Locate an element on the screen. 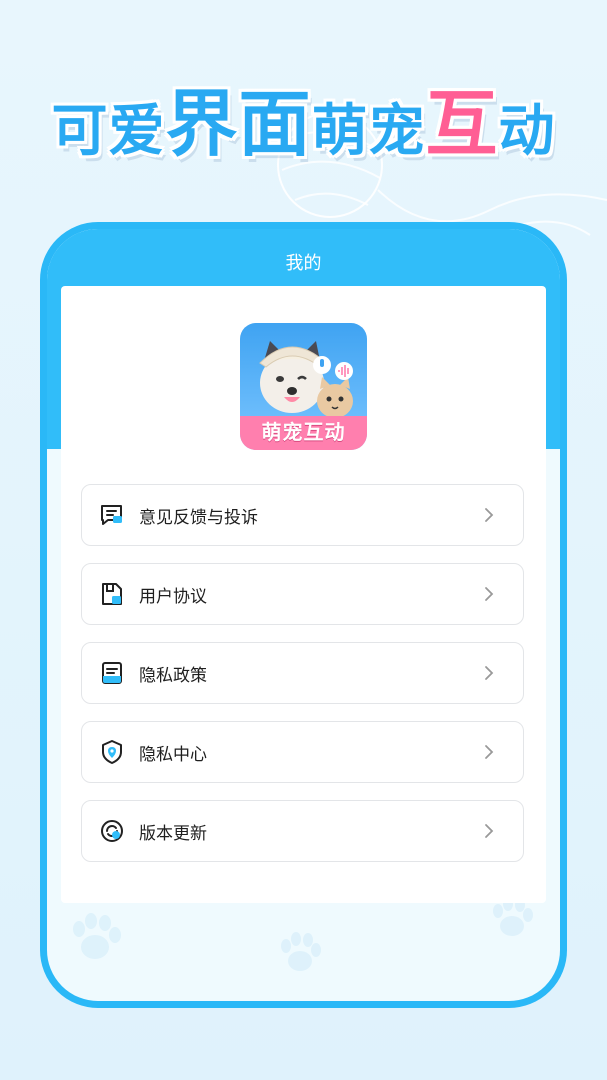  menu-item-label: 隐私中心 is located at coordinates (173, 754).